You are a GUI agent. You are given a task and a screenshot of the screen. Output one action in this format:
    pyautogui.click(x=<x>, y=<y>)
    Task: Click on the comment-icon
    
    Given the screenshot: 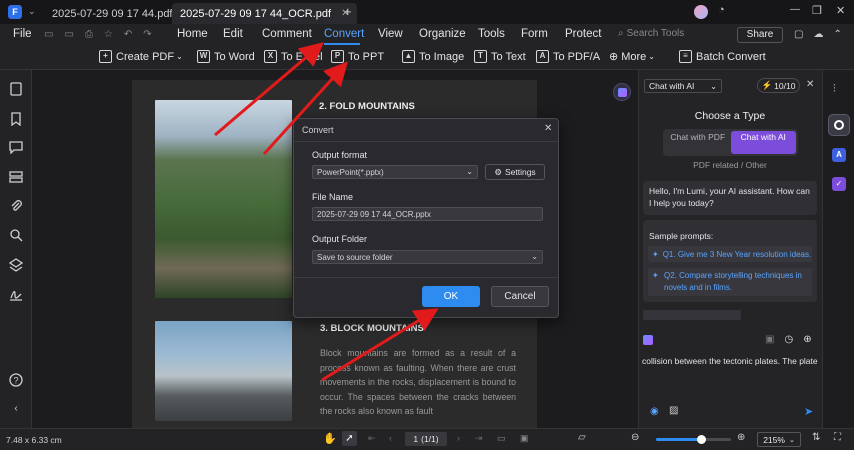 What is the action you would take?
    pyautogui.click(x=16, y=147)
    